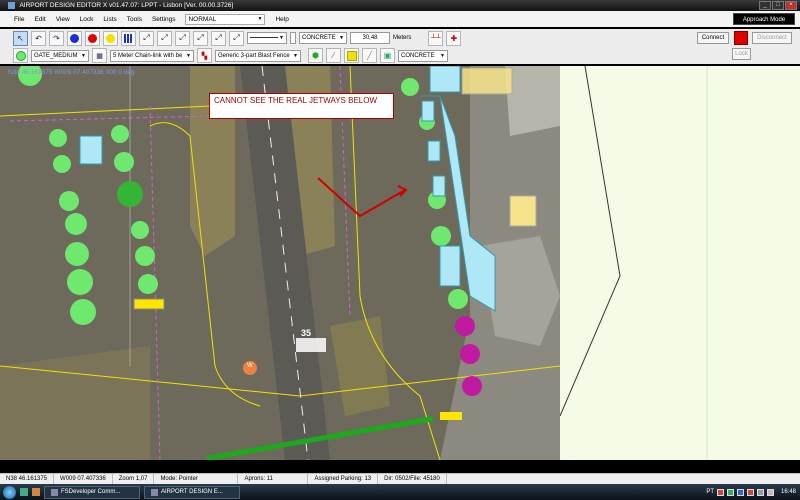 The image size is (800, 500). Describe the element at coordinates (164, 19) in the screenshot. I see `menu-settings: Settings` at that location.